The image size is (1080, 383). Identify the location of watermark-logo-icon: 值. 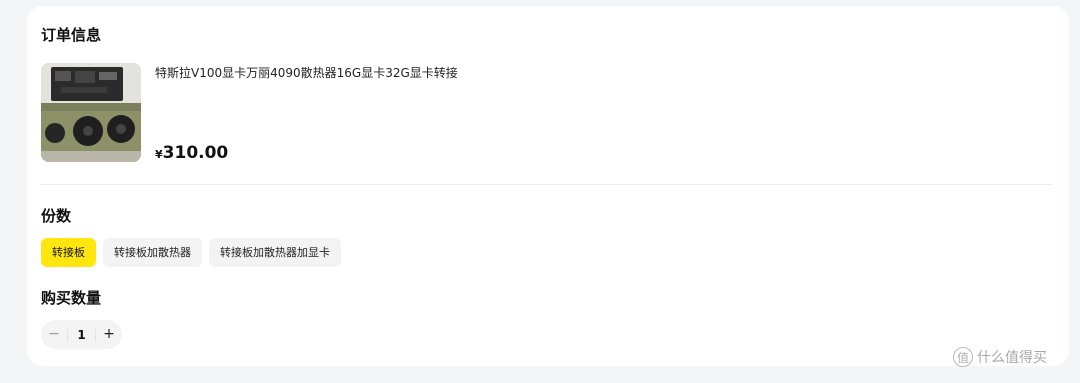
(963, 357).